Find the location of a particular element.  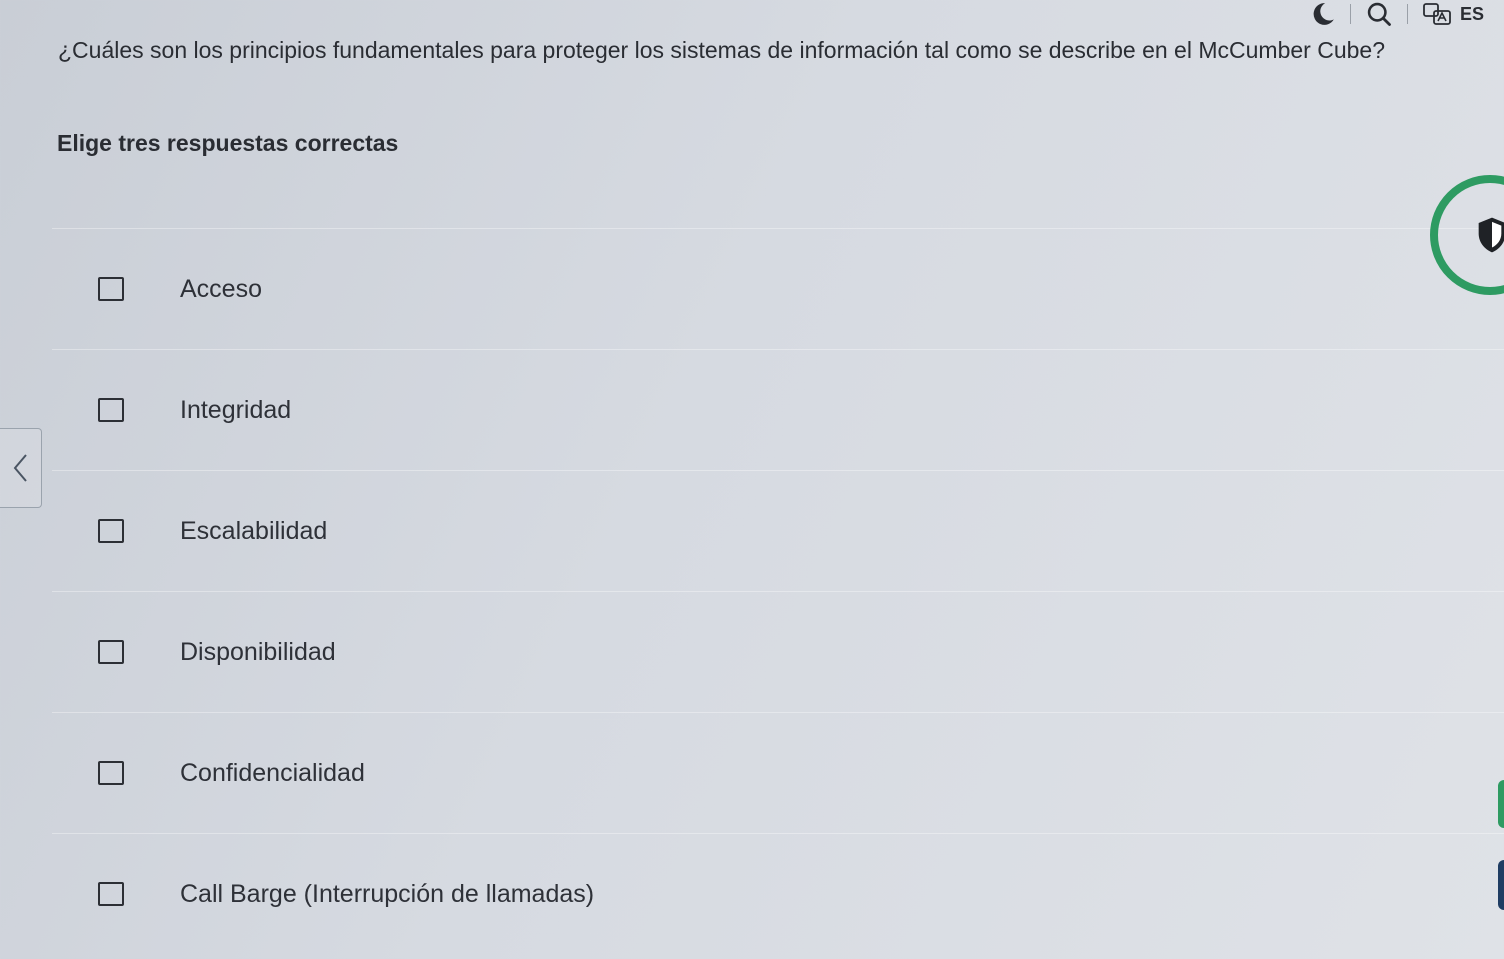

option-label: Confidencialidad is located at coordinates (272, 772).